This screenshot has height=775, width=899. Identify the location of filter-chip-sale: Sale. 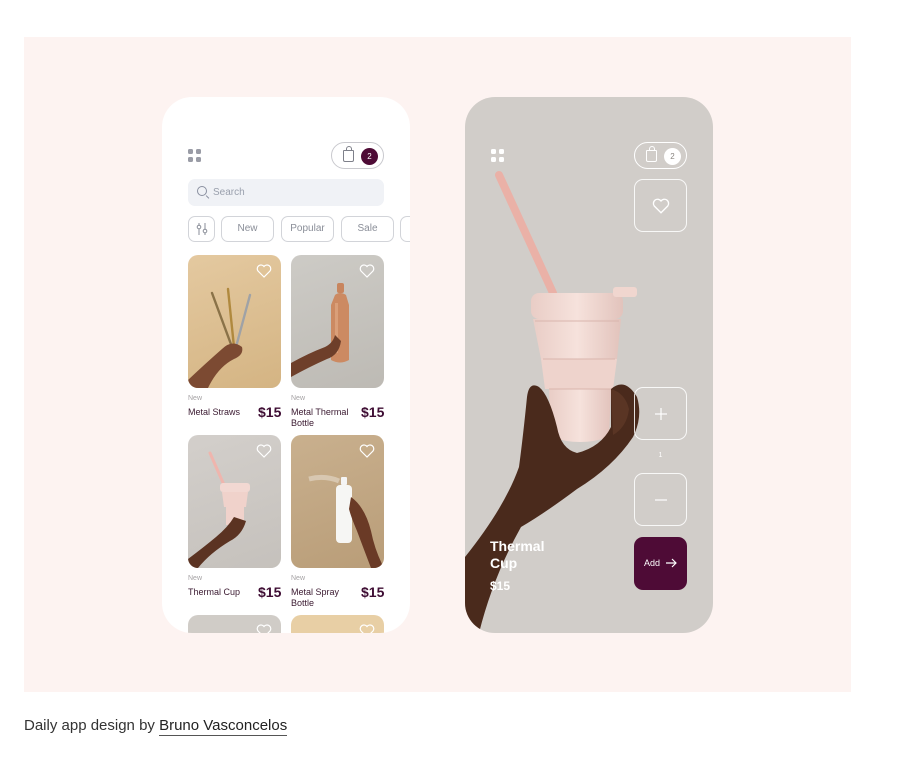
(367, 229).